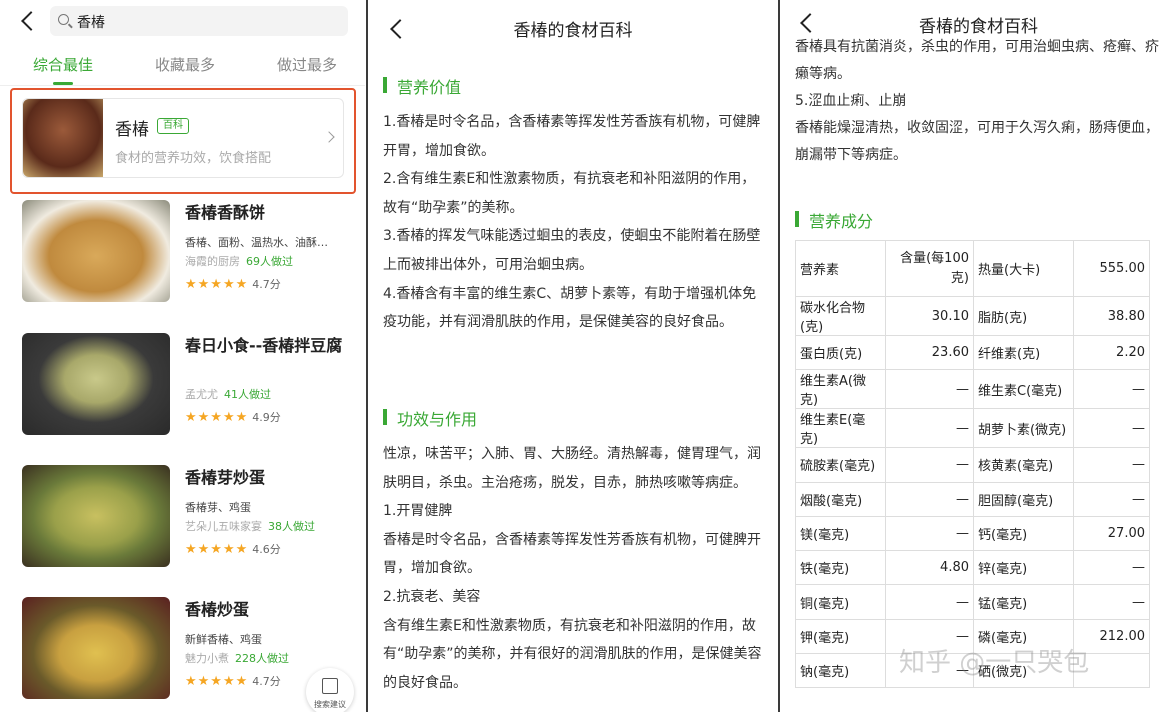 Image resolution: width=1176 pixels, height=712 pixels. Describe the element at coordinates (132, 130) in the screenshot. I see `card-title: 香椿` at that location.